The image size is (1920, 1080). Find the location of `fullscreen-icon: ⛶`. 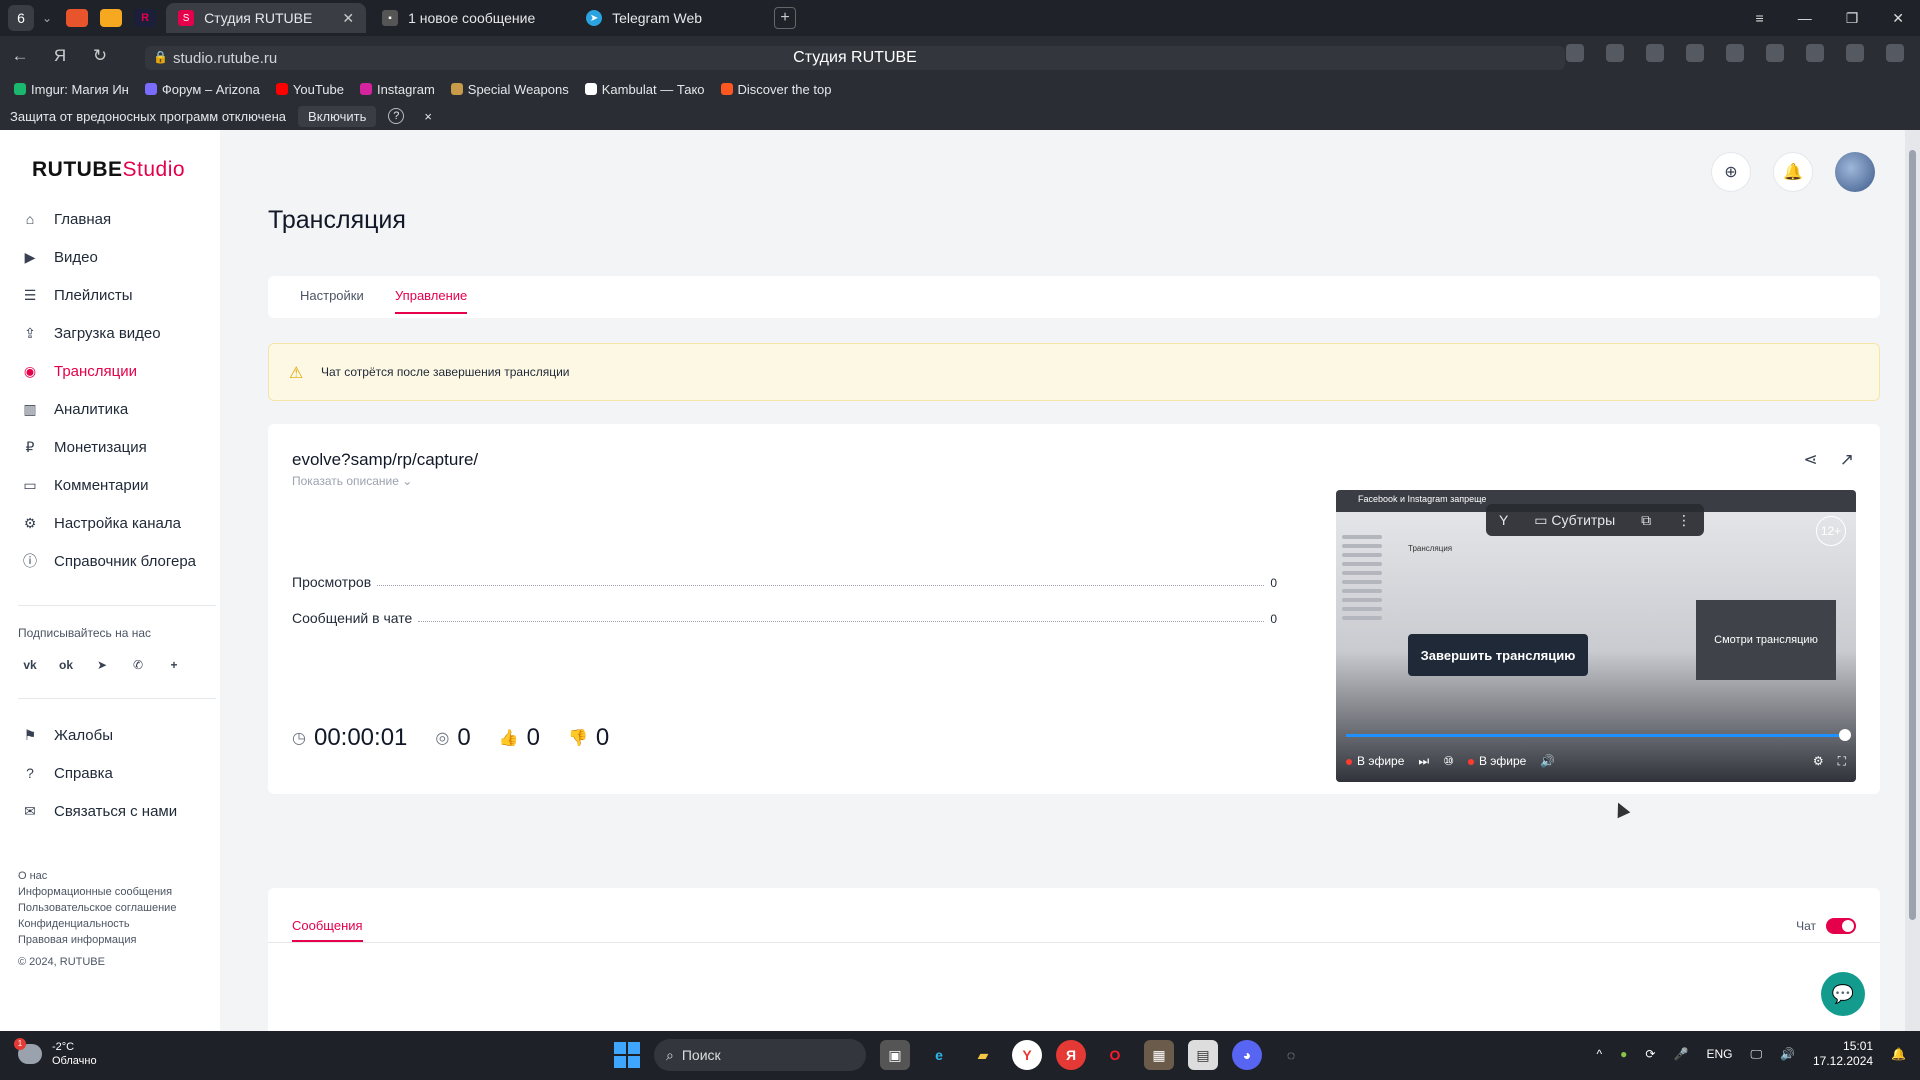

fullscreen-icon: ⛶ is located at coordinates (1842, 761).